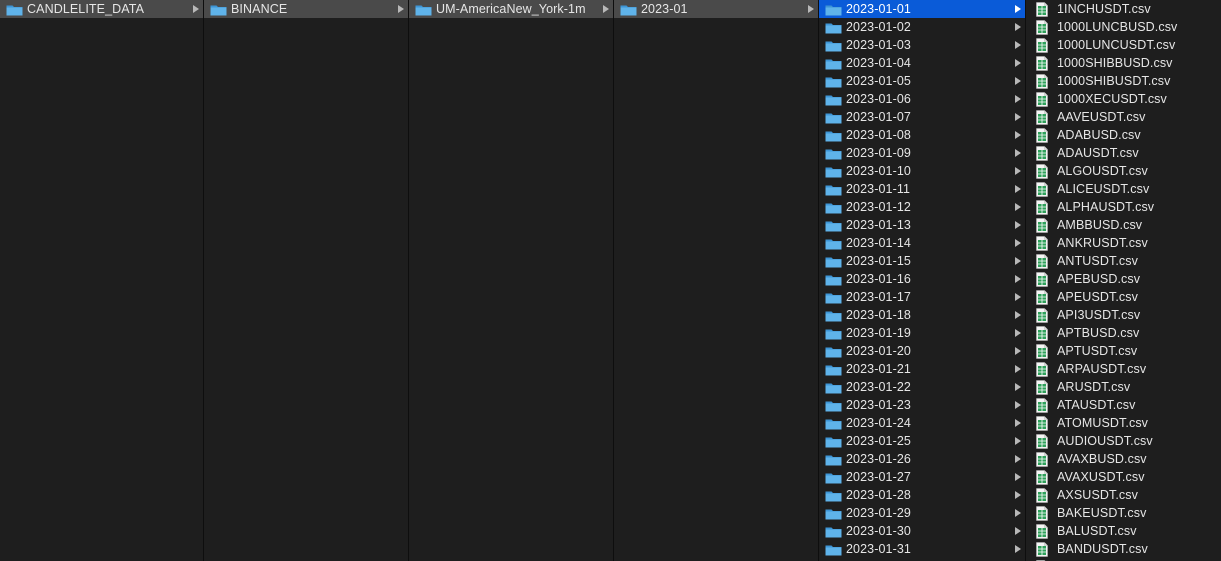 This screenshot has height=561, width=1221. What do you see at coordinates (1123, 333) in the screenshot?
I see `csv-file-row: APTBUSD.csv` at bounding box center [1123, 333].